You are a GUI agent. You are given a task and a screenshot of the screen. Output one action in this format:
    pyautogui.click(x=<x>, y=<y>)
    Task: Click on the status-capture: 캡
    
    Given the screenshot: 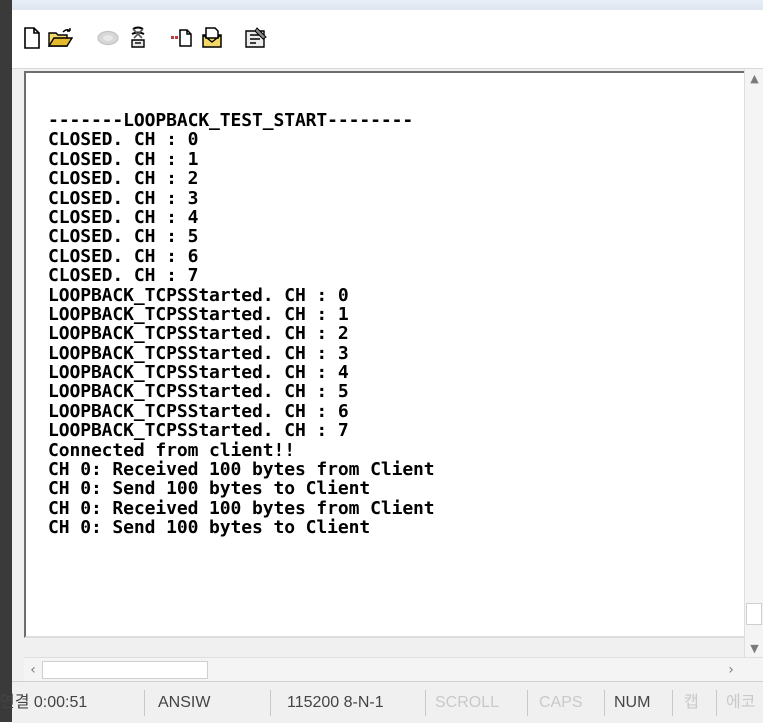 What is the action you would take?
    pyautogui.click(x=691, y=702)
    